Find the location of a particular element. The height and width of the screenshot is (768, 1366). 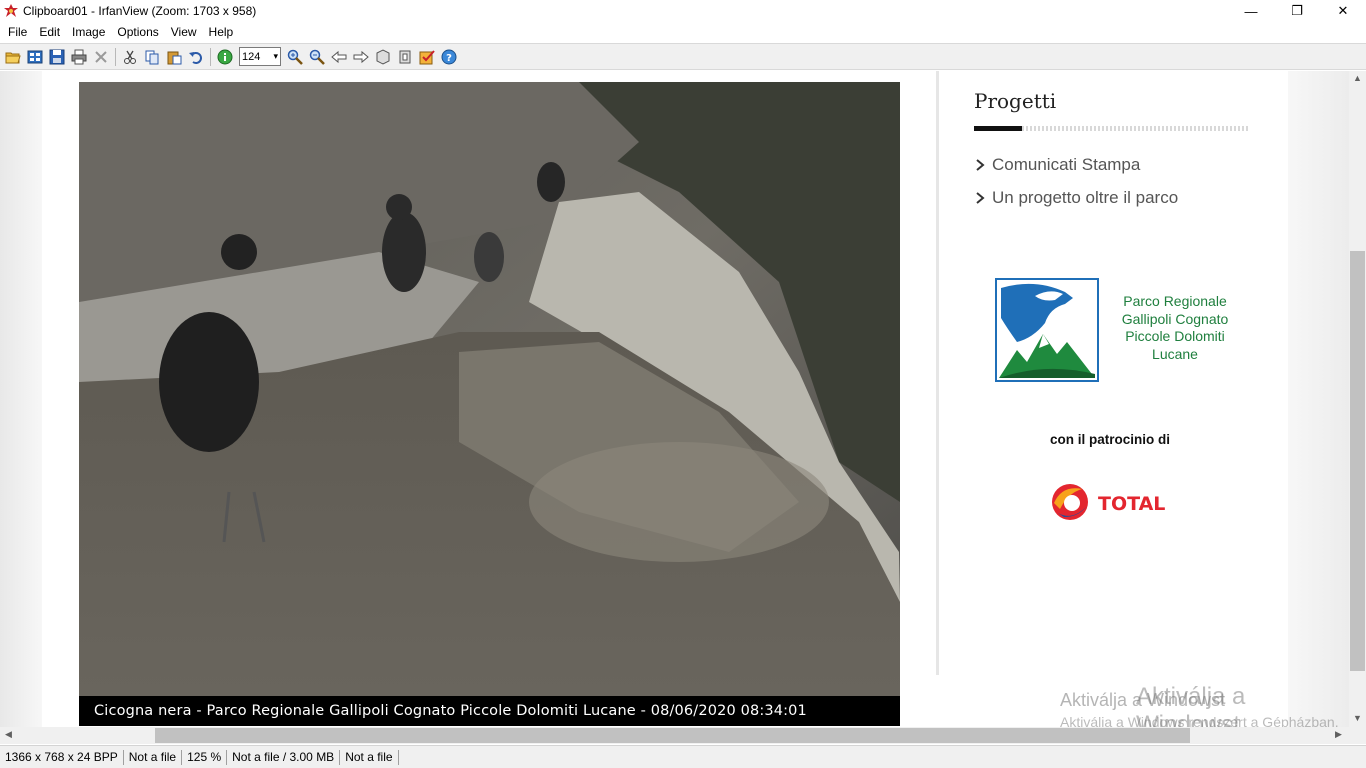

menu-file: File is located at coordinates (17, 32).